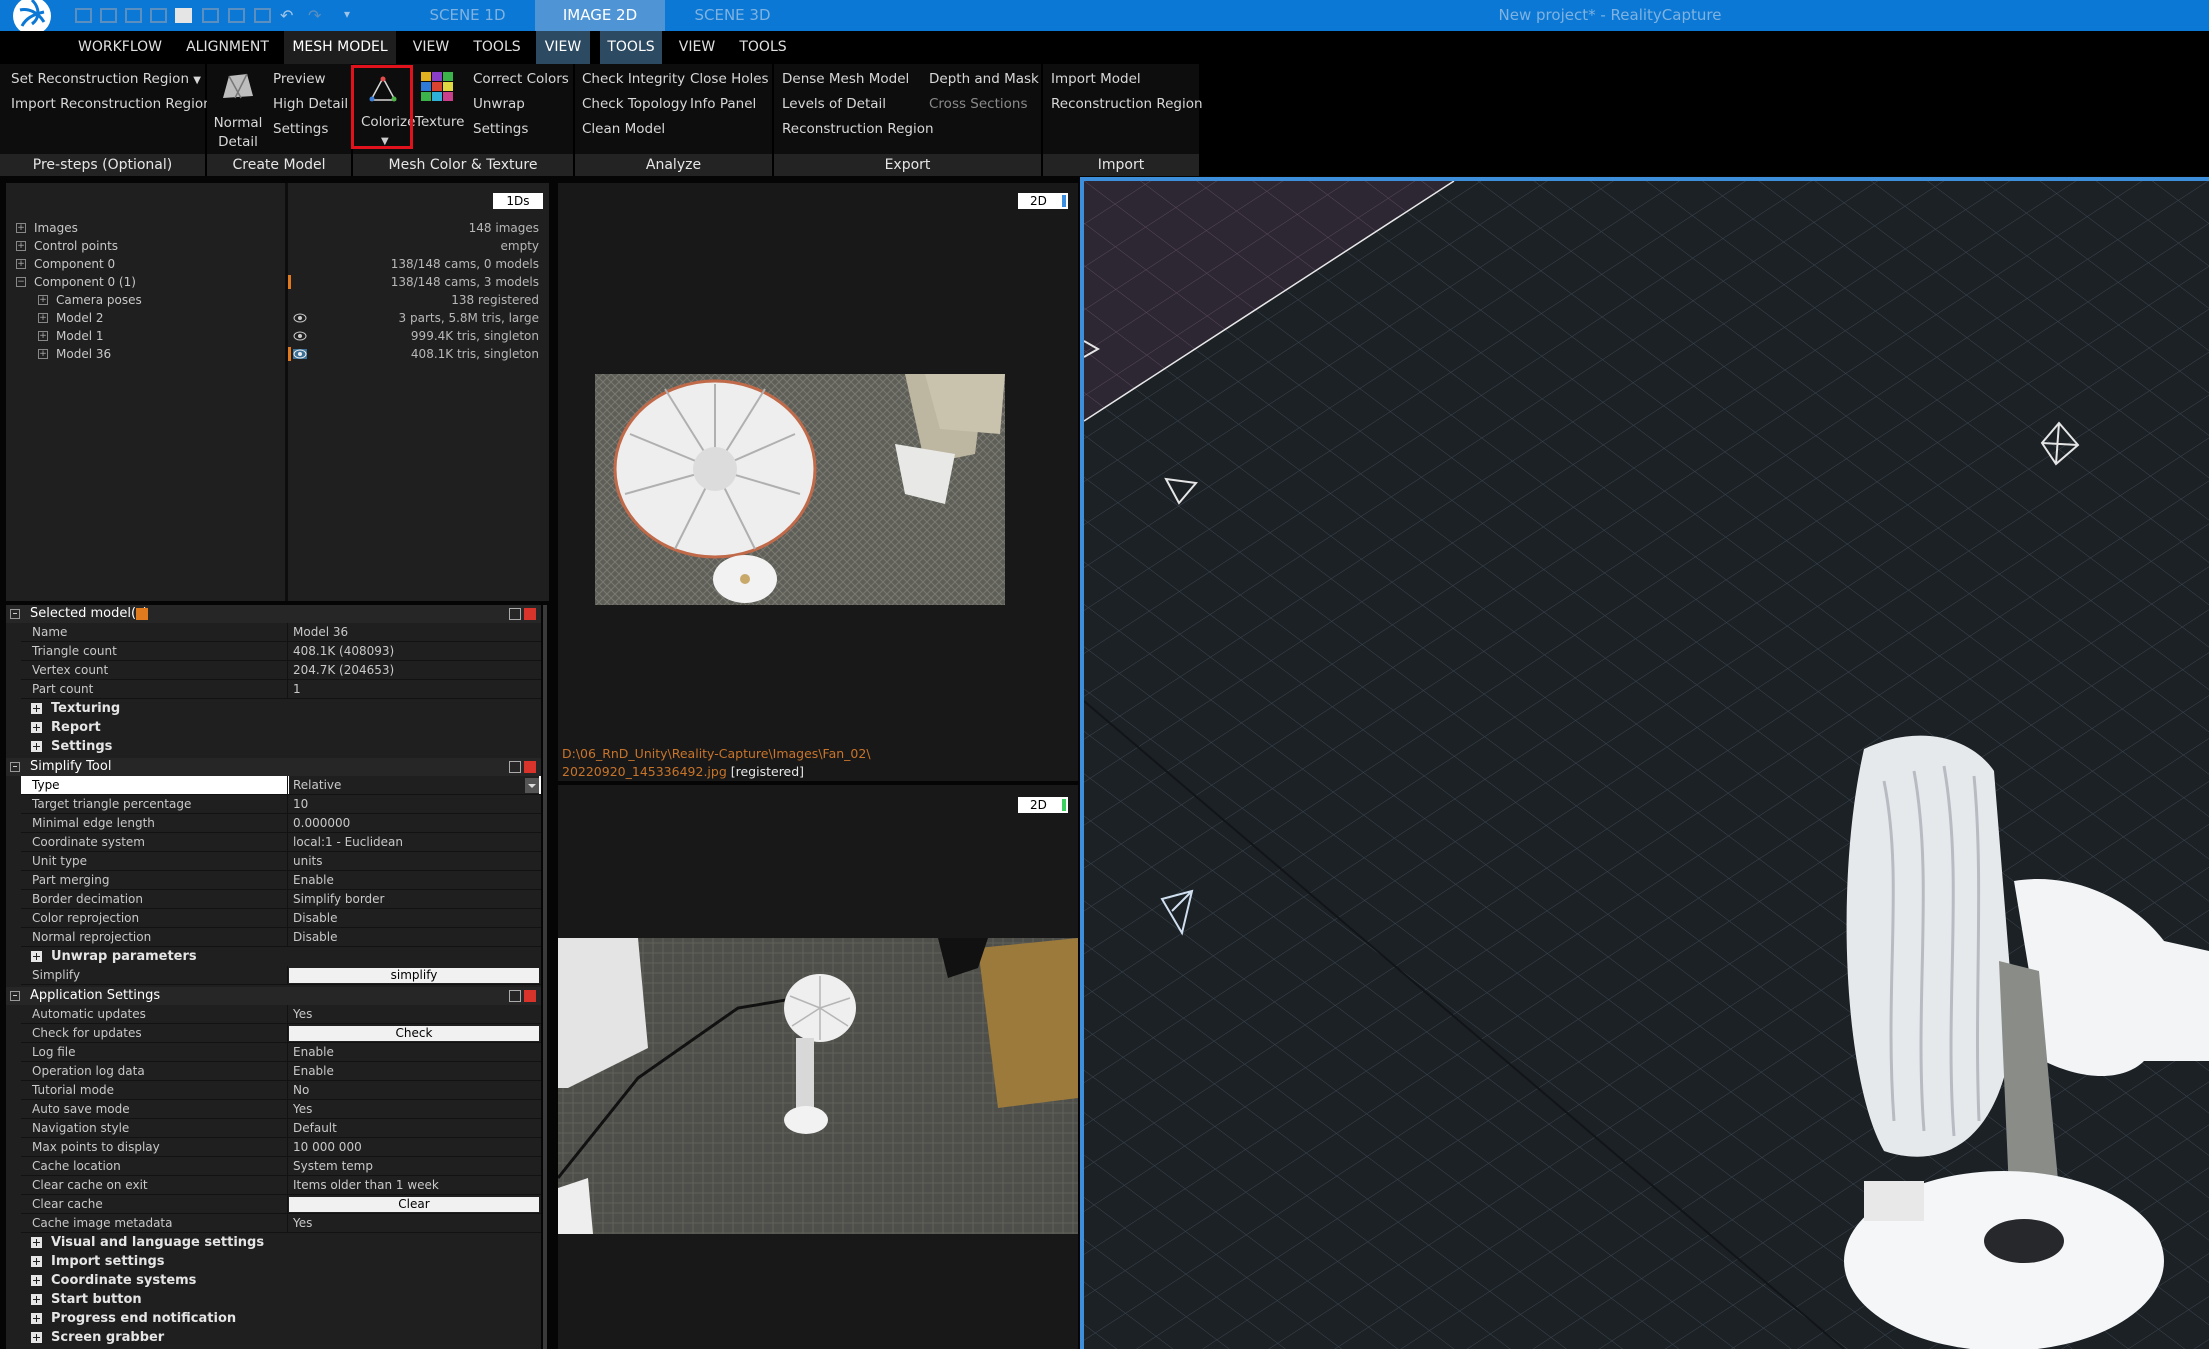 The height and width of the screenshot is (1349, 2209). What do you see at coordinates (723, 104) in the screenshot?
I see `info-panel-button: Info Panel` at bounding box center [723, 104].